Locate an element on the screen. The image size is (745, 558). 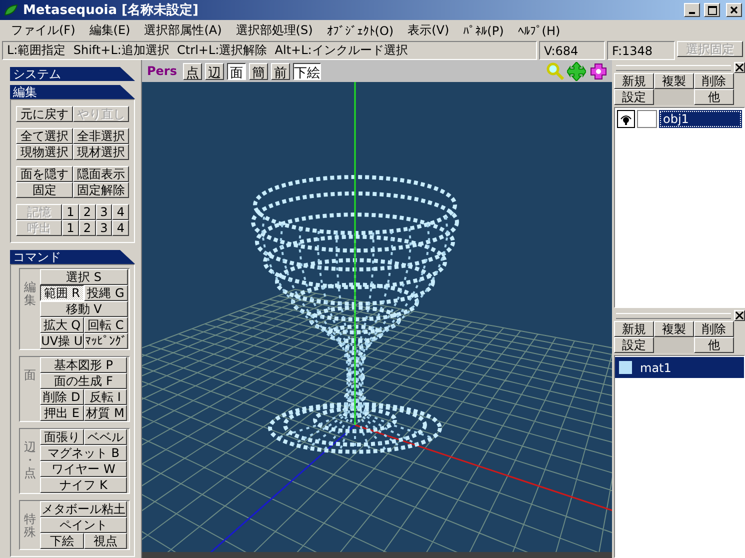
command-button: メタボール粘土 is located at coordinates (83, 509).